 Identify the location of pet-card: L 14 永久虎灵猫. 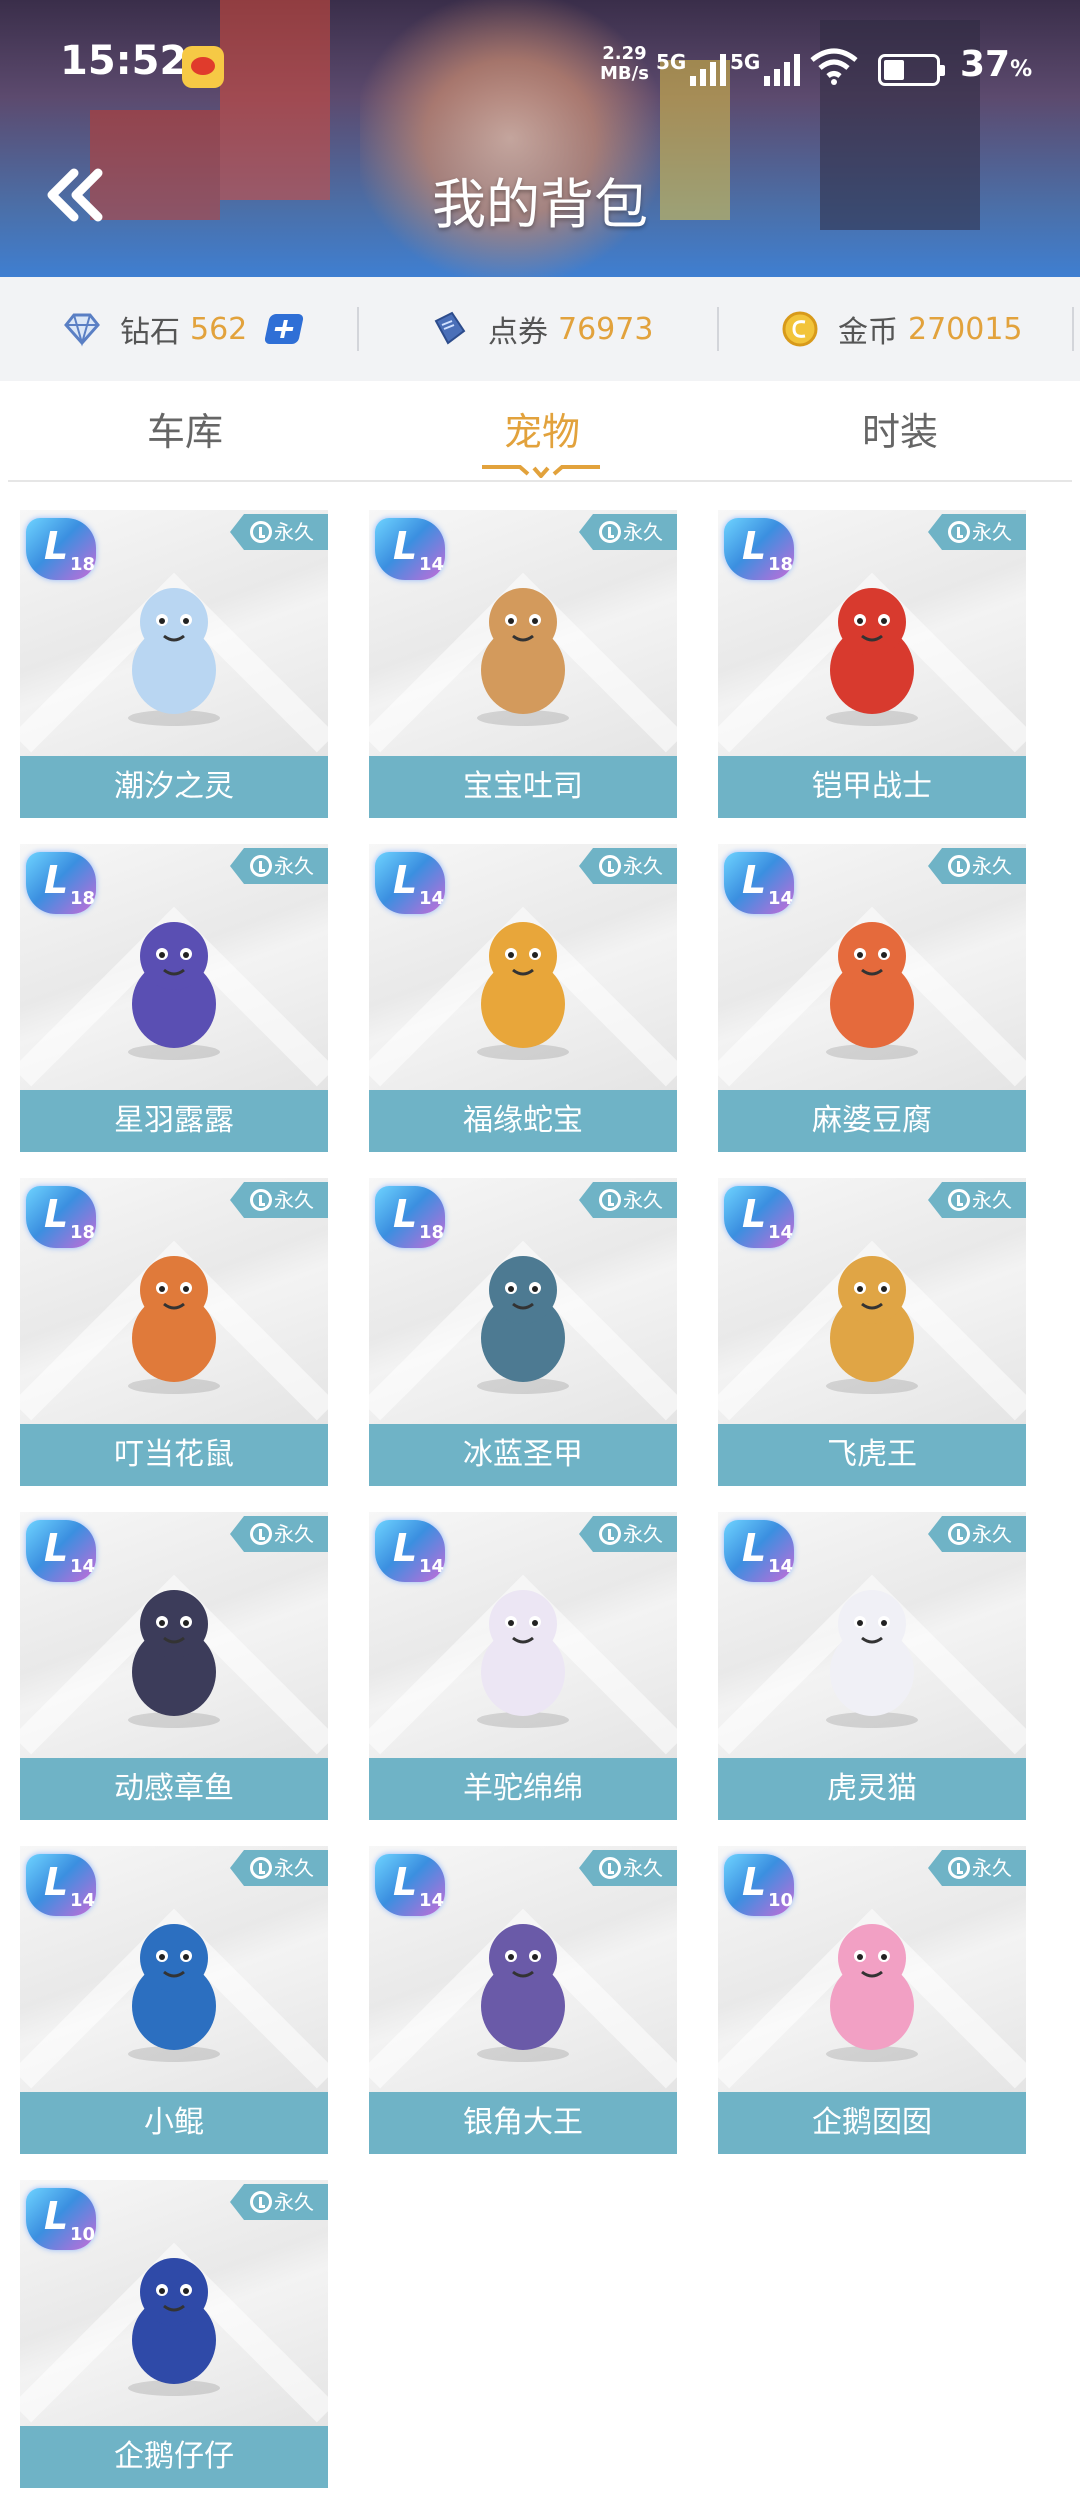
(872, 1666).